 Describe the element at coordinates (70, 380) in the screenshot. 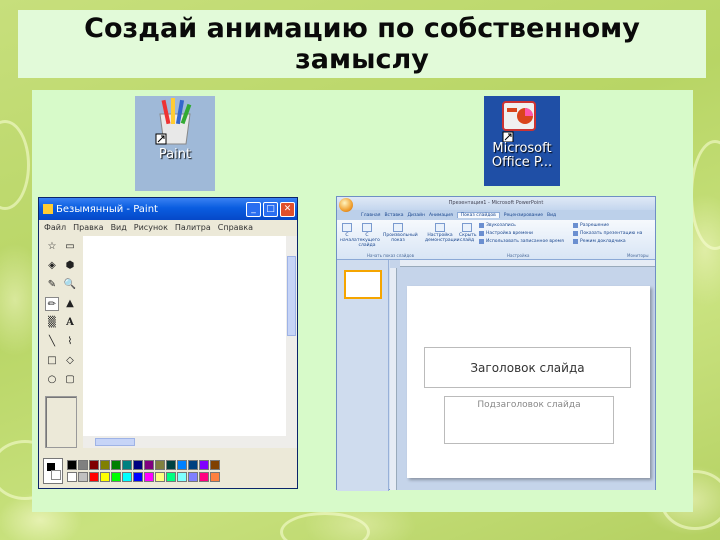

I see `rounded-rect-tool-icon: ▢` at that location.